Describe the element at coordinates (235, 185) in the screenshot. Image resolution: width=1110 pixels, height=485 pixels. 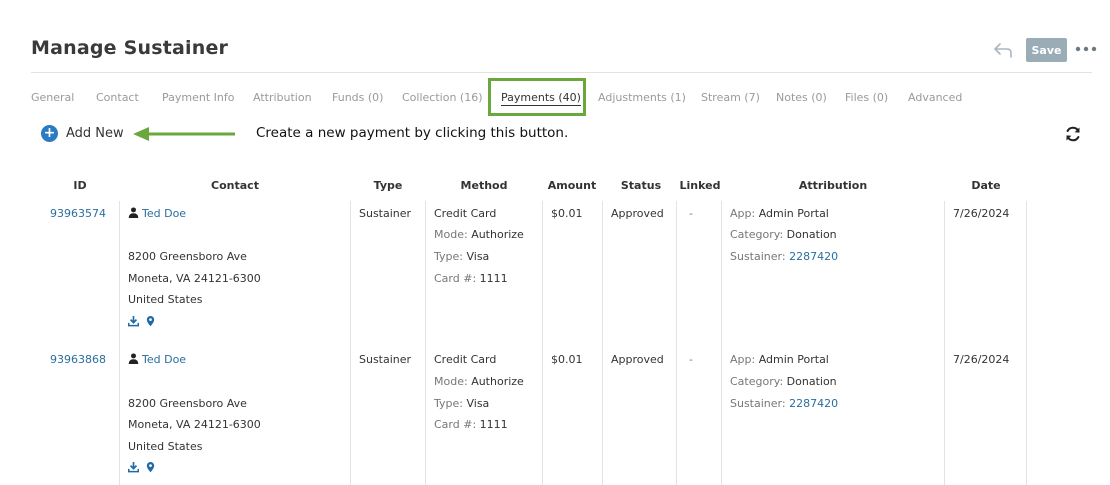
I see `column-header-contact: Contact` at that location.